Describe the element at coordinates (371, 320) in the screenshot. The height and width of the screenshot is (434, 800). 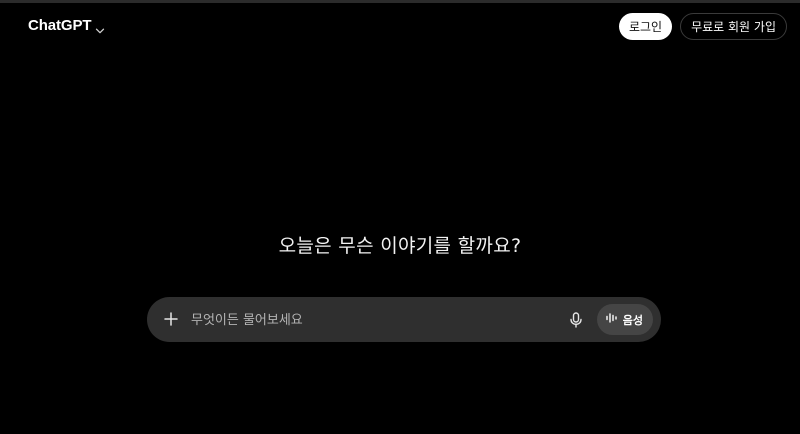
I see `prompt-input` at that location.